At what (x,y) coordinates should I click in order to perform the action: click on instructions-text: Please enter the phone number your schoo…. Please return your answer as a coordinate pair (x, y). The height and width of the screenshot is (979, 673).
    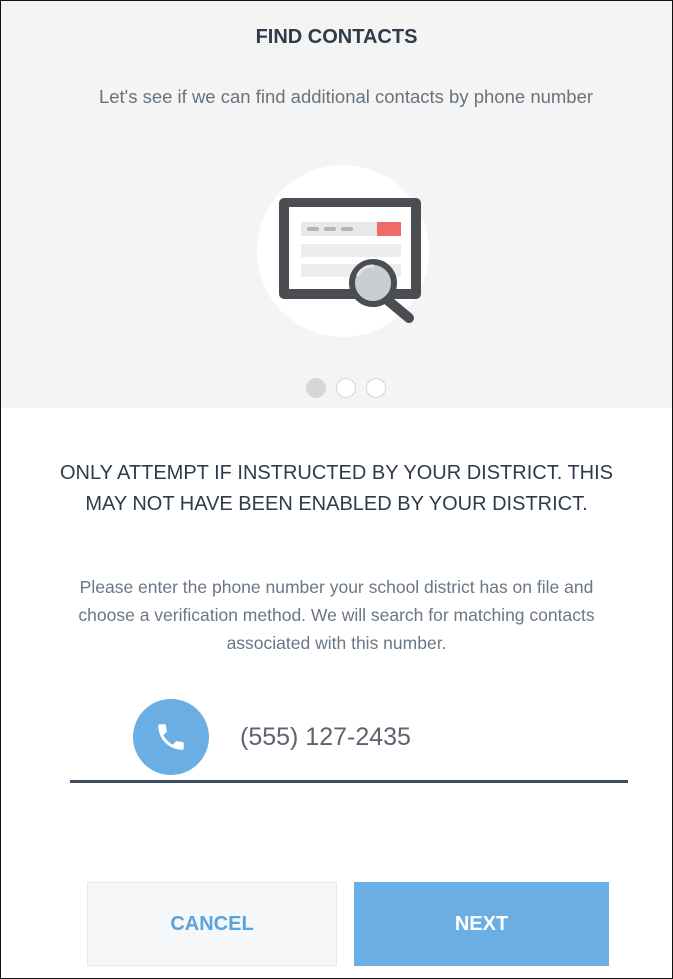
    Looking at the image, I should click on (336, 615).